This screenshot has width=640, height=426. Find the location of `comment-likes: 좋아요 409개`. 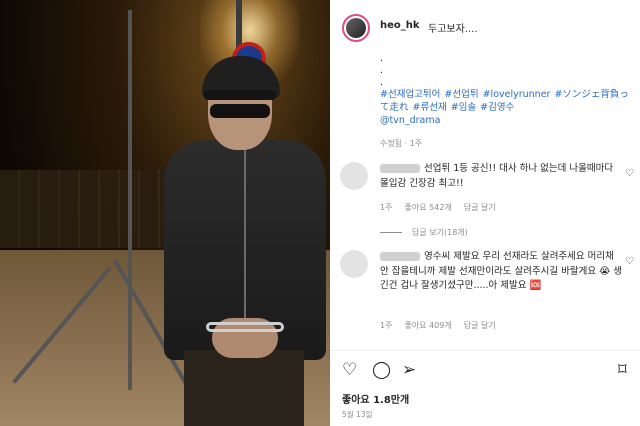

comment-likes: 좋아요 409개 is located at coordinates (427, 325).